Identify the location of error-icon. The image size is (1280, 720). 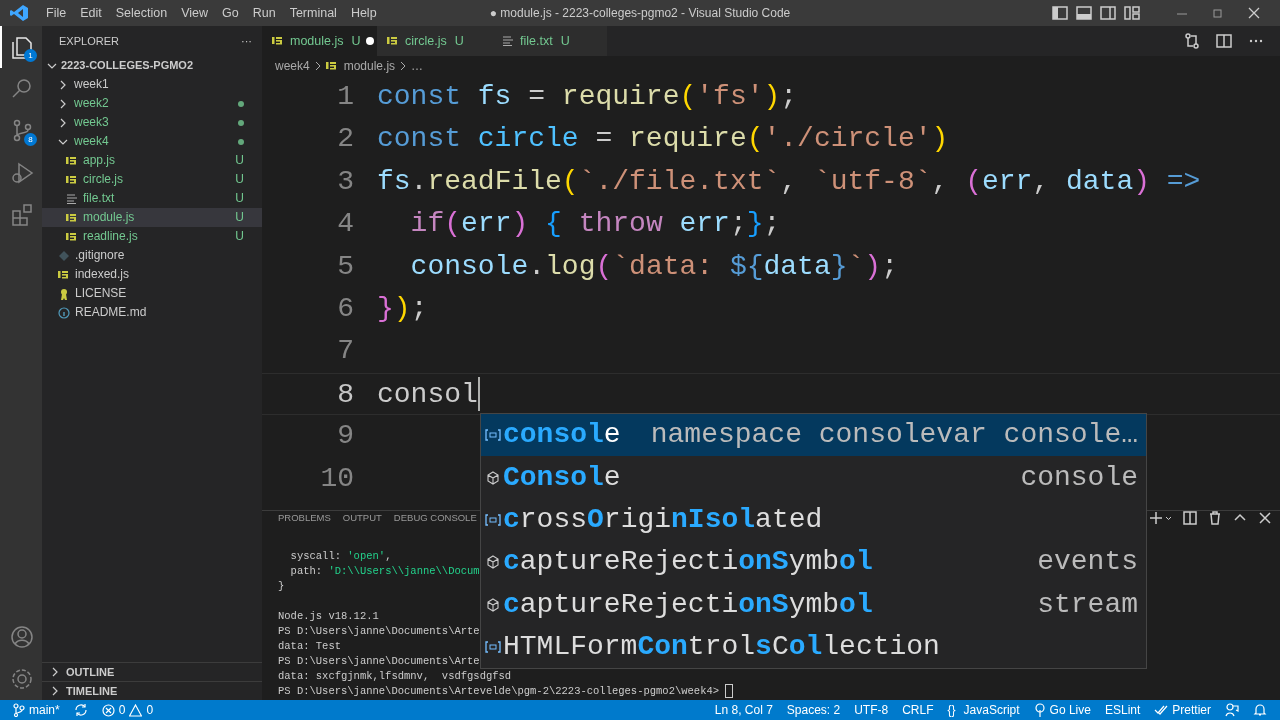
(108, 710).